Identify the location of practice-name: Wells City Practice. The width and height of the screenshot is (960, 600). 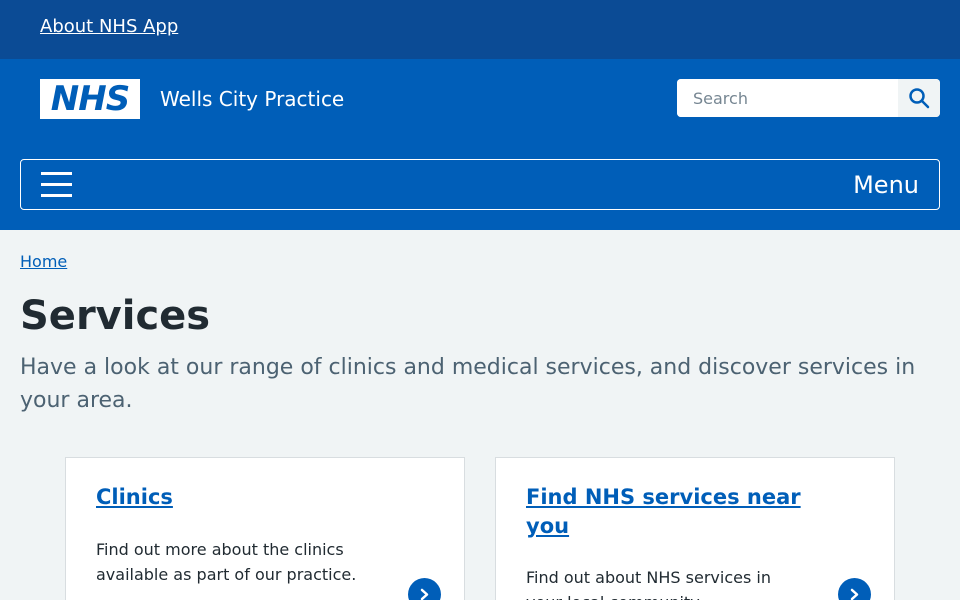
(252, 99).